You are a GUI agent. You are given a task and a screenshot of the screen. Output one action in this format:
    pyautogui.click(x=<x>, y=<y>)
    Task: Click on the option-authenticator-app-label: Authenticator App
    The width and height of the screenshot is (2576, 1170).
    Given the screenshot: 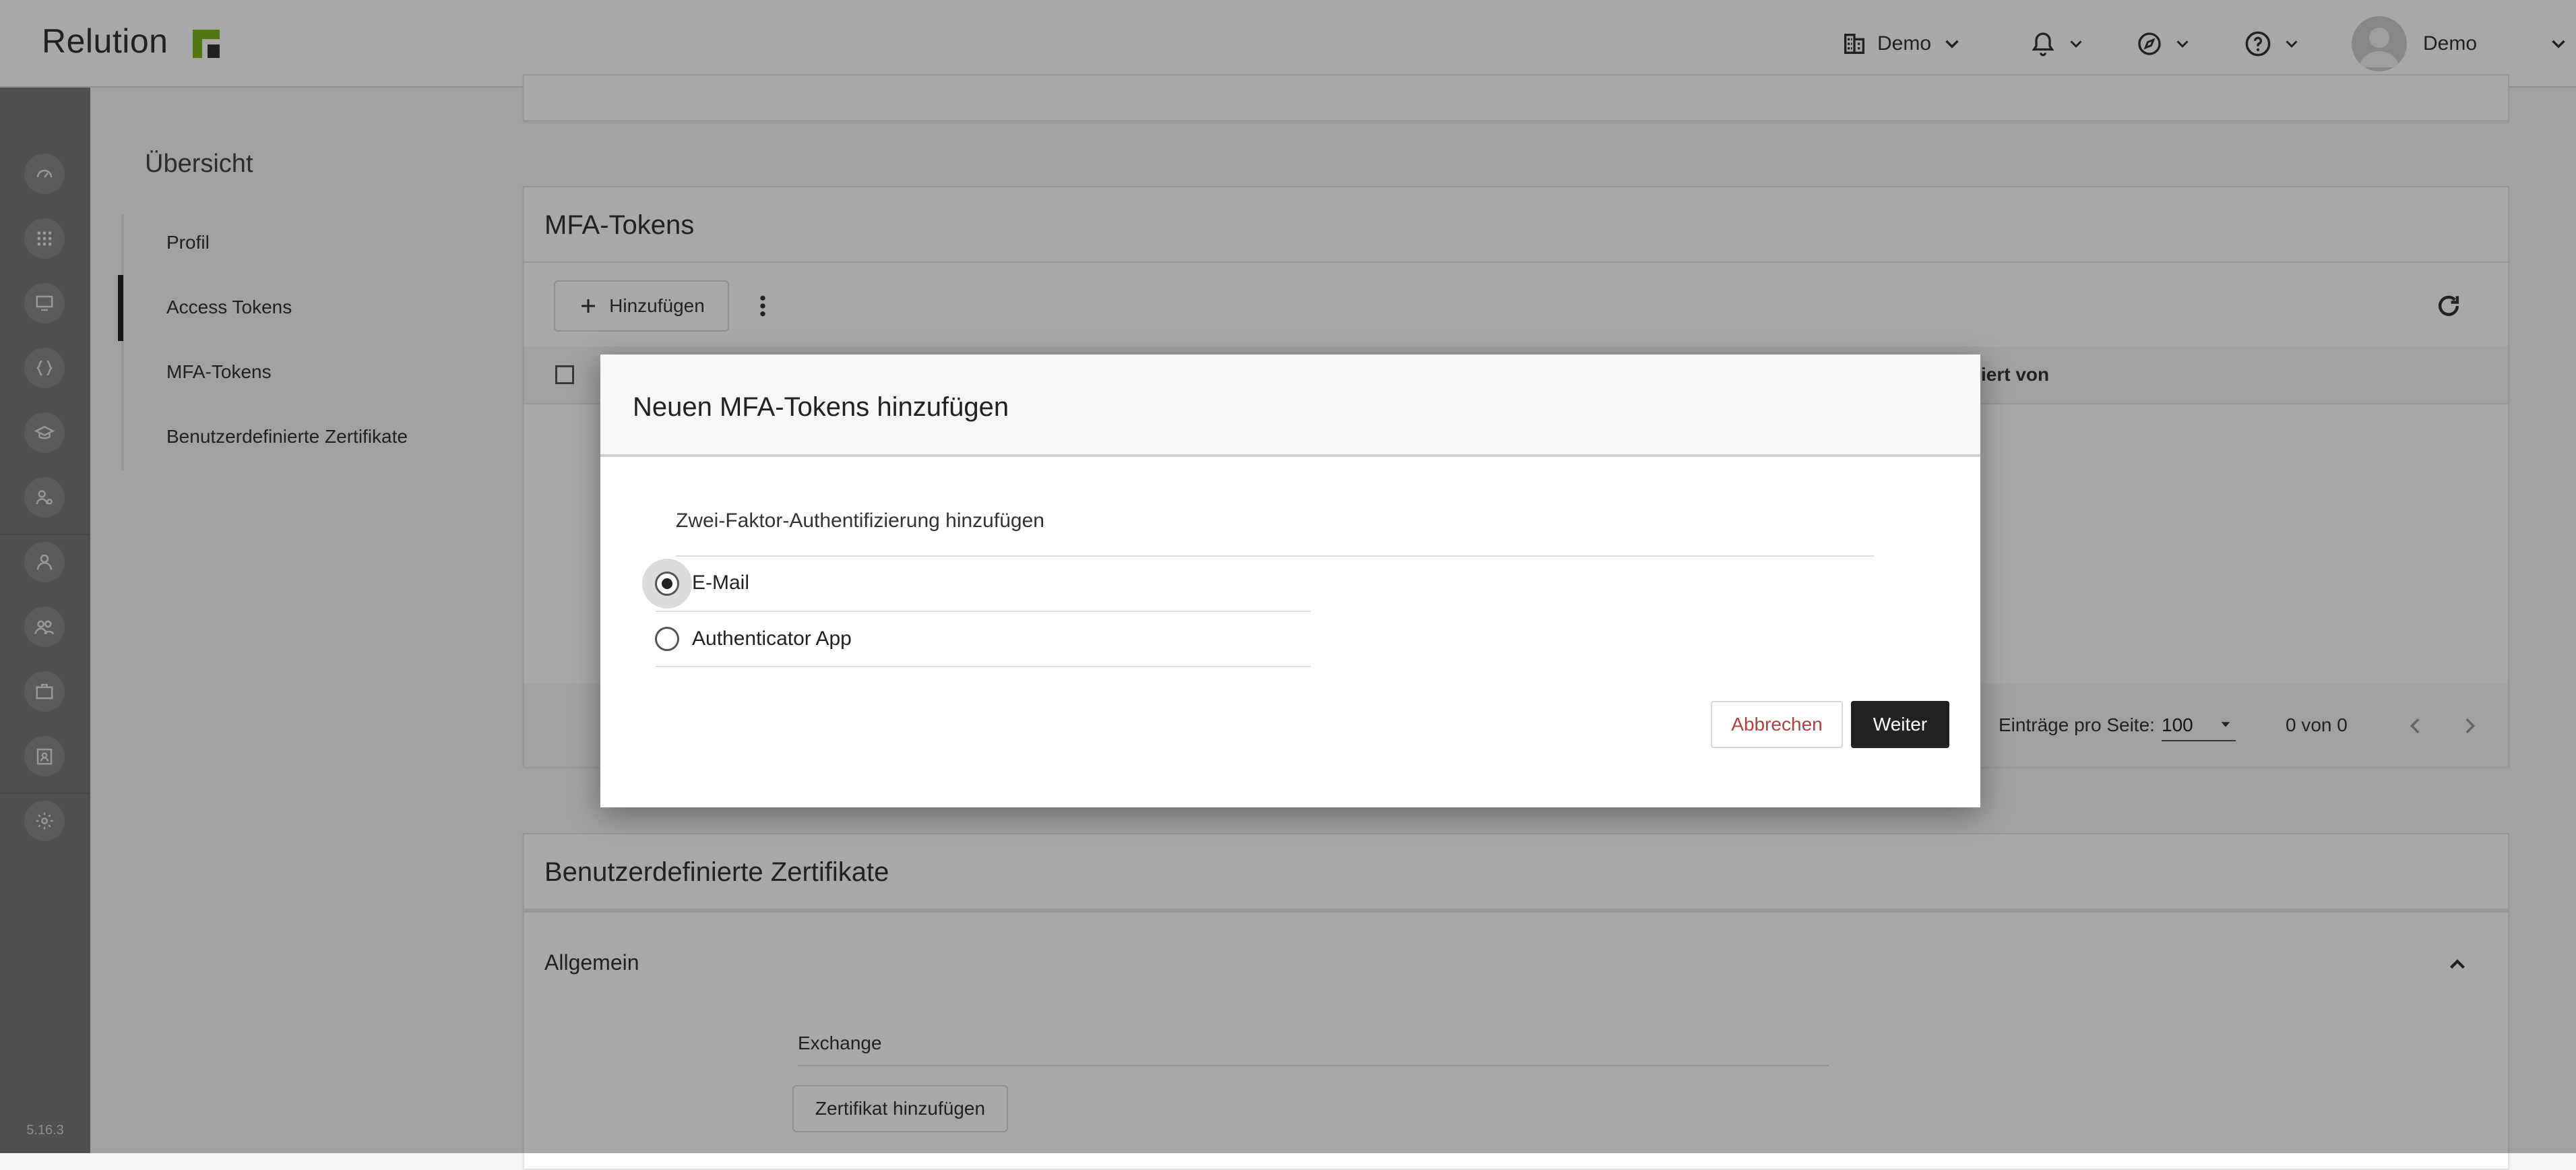 What is the action you would take?
    pyautogui.click(x=772, y=639)
    